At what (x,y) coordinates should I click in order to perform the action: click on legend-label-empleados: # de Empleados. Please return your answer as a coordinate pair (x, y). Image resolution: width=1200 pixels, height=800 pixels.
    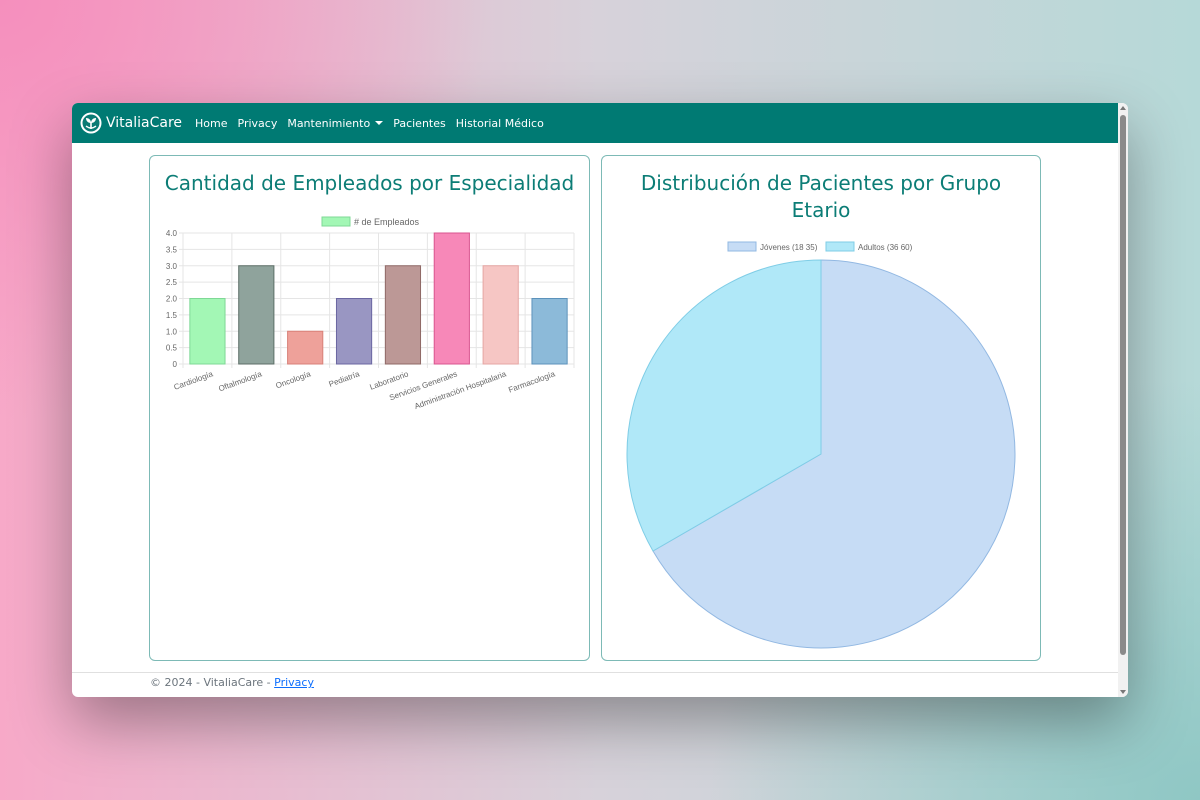
    Looking at the image, I should click on (387, 222).